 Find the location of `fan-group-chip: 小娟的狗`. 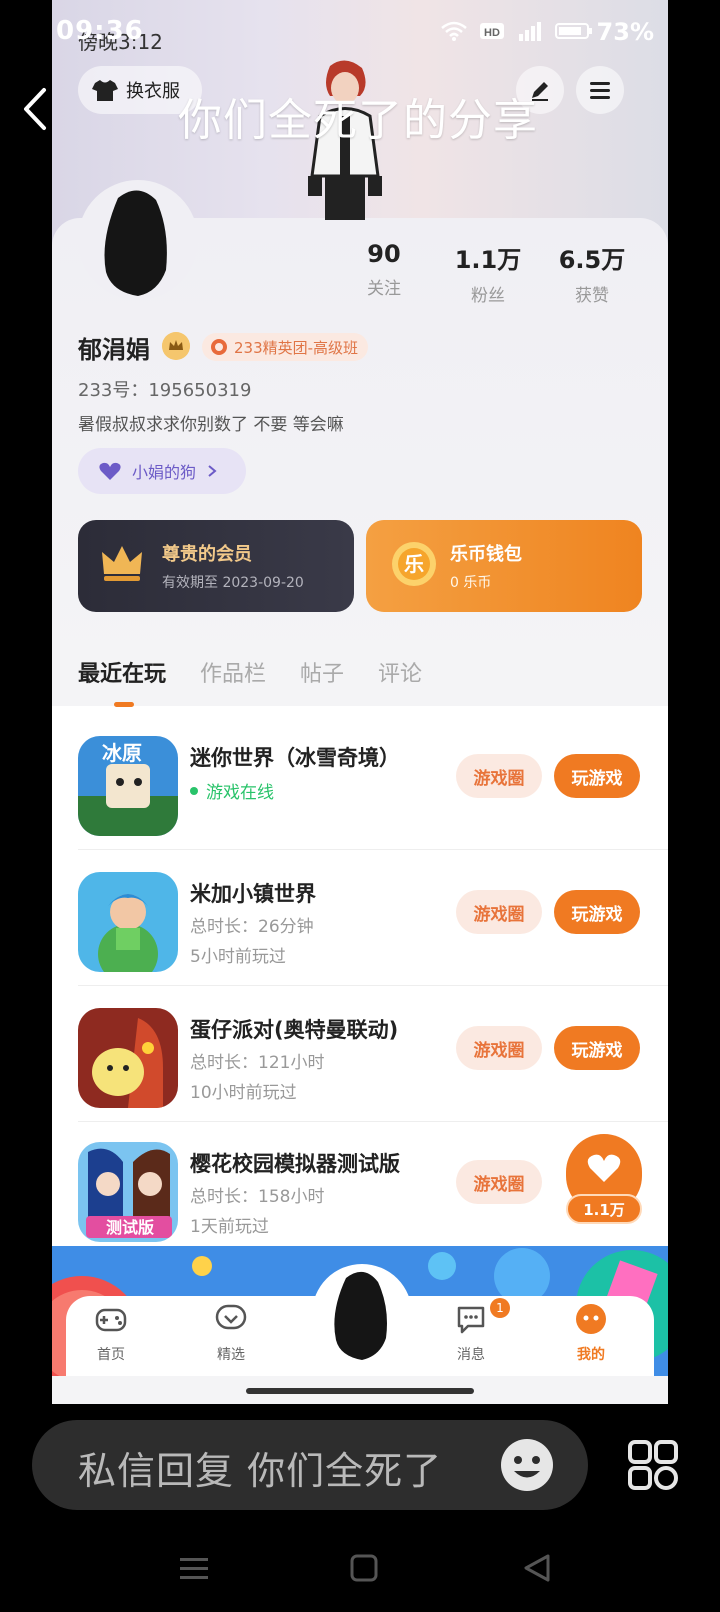

fan-group-chip: 小娟的狗 is located at coordinates (162, 471).